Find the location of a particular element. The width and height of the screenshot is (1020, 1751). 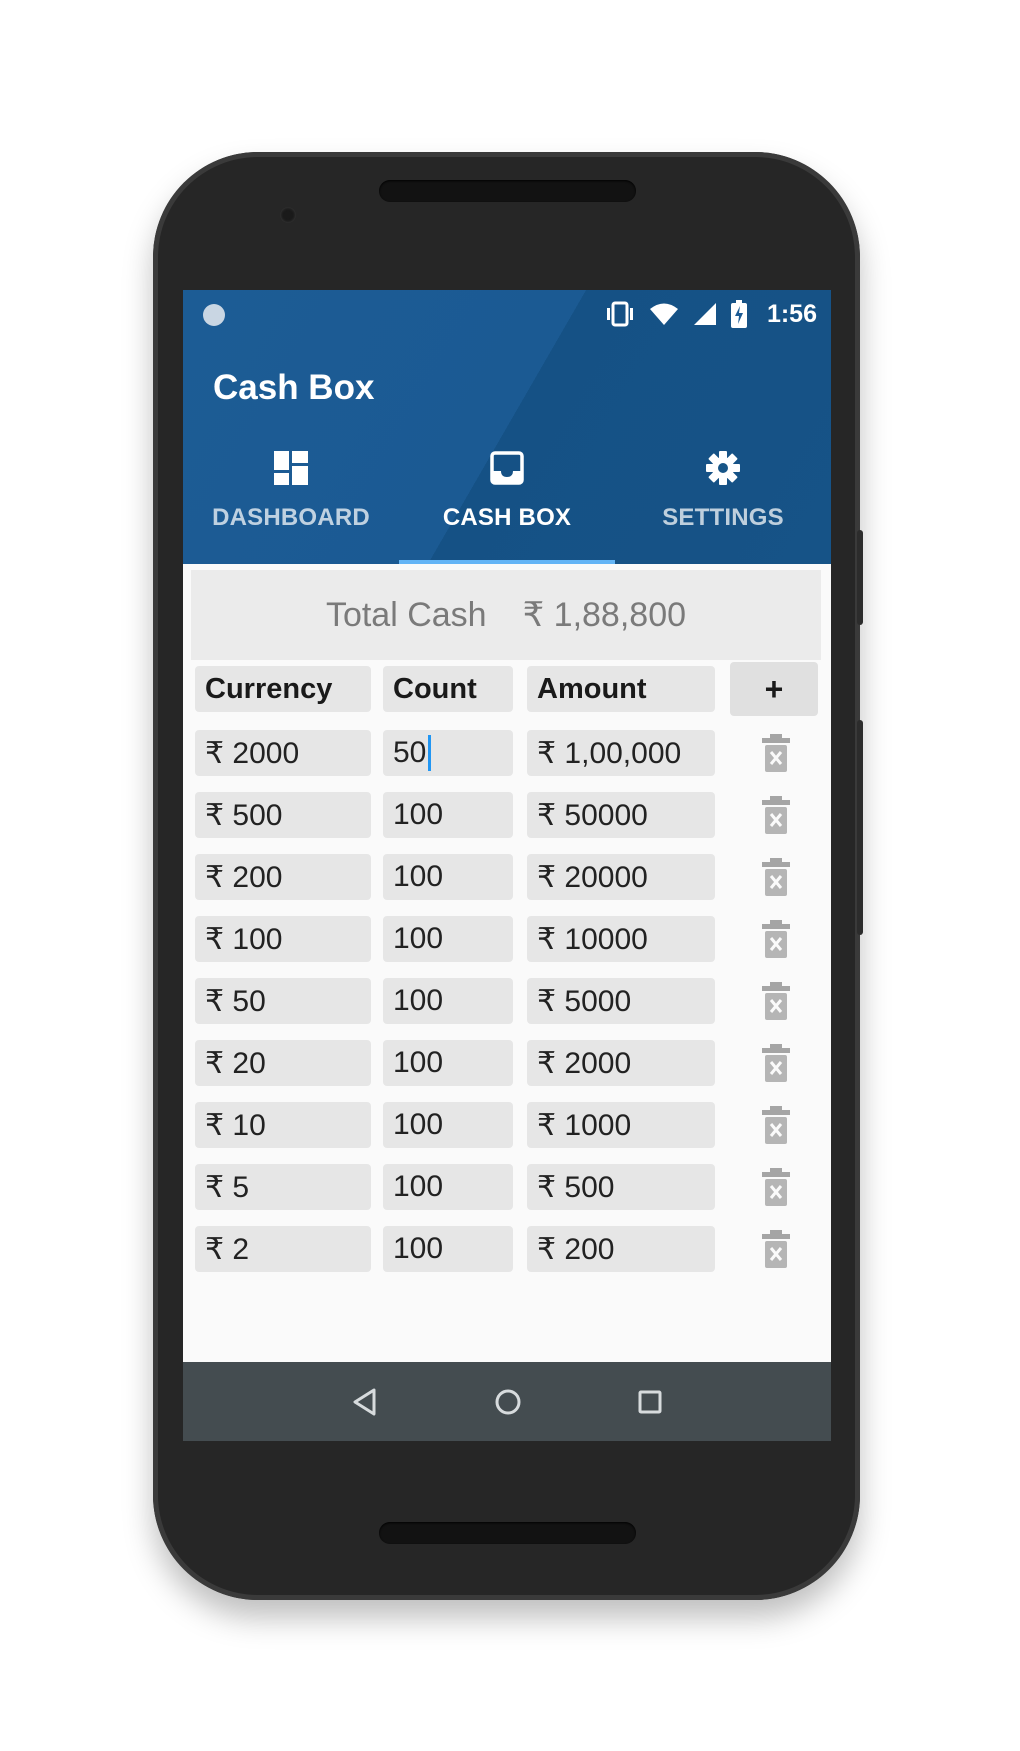

system-nav-bar is located at coordinates (507, 1401).